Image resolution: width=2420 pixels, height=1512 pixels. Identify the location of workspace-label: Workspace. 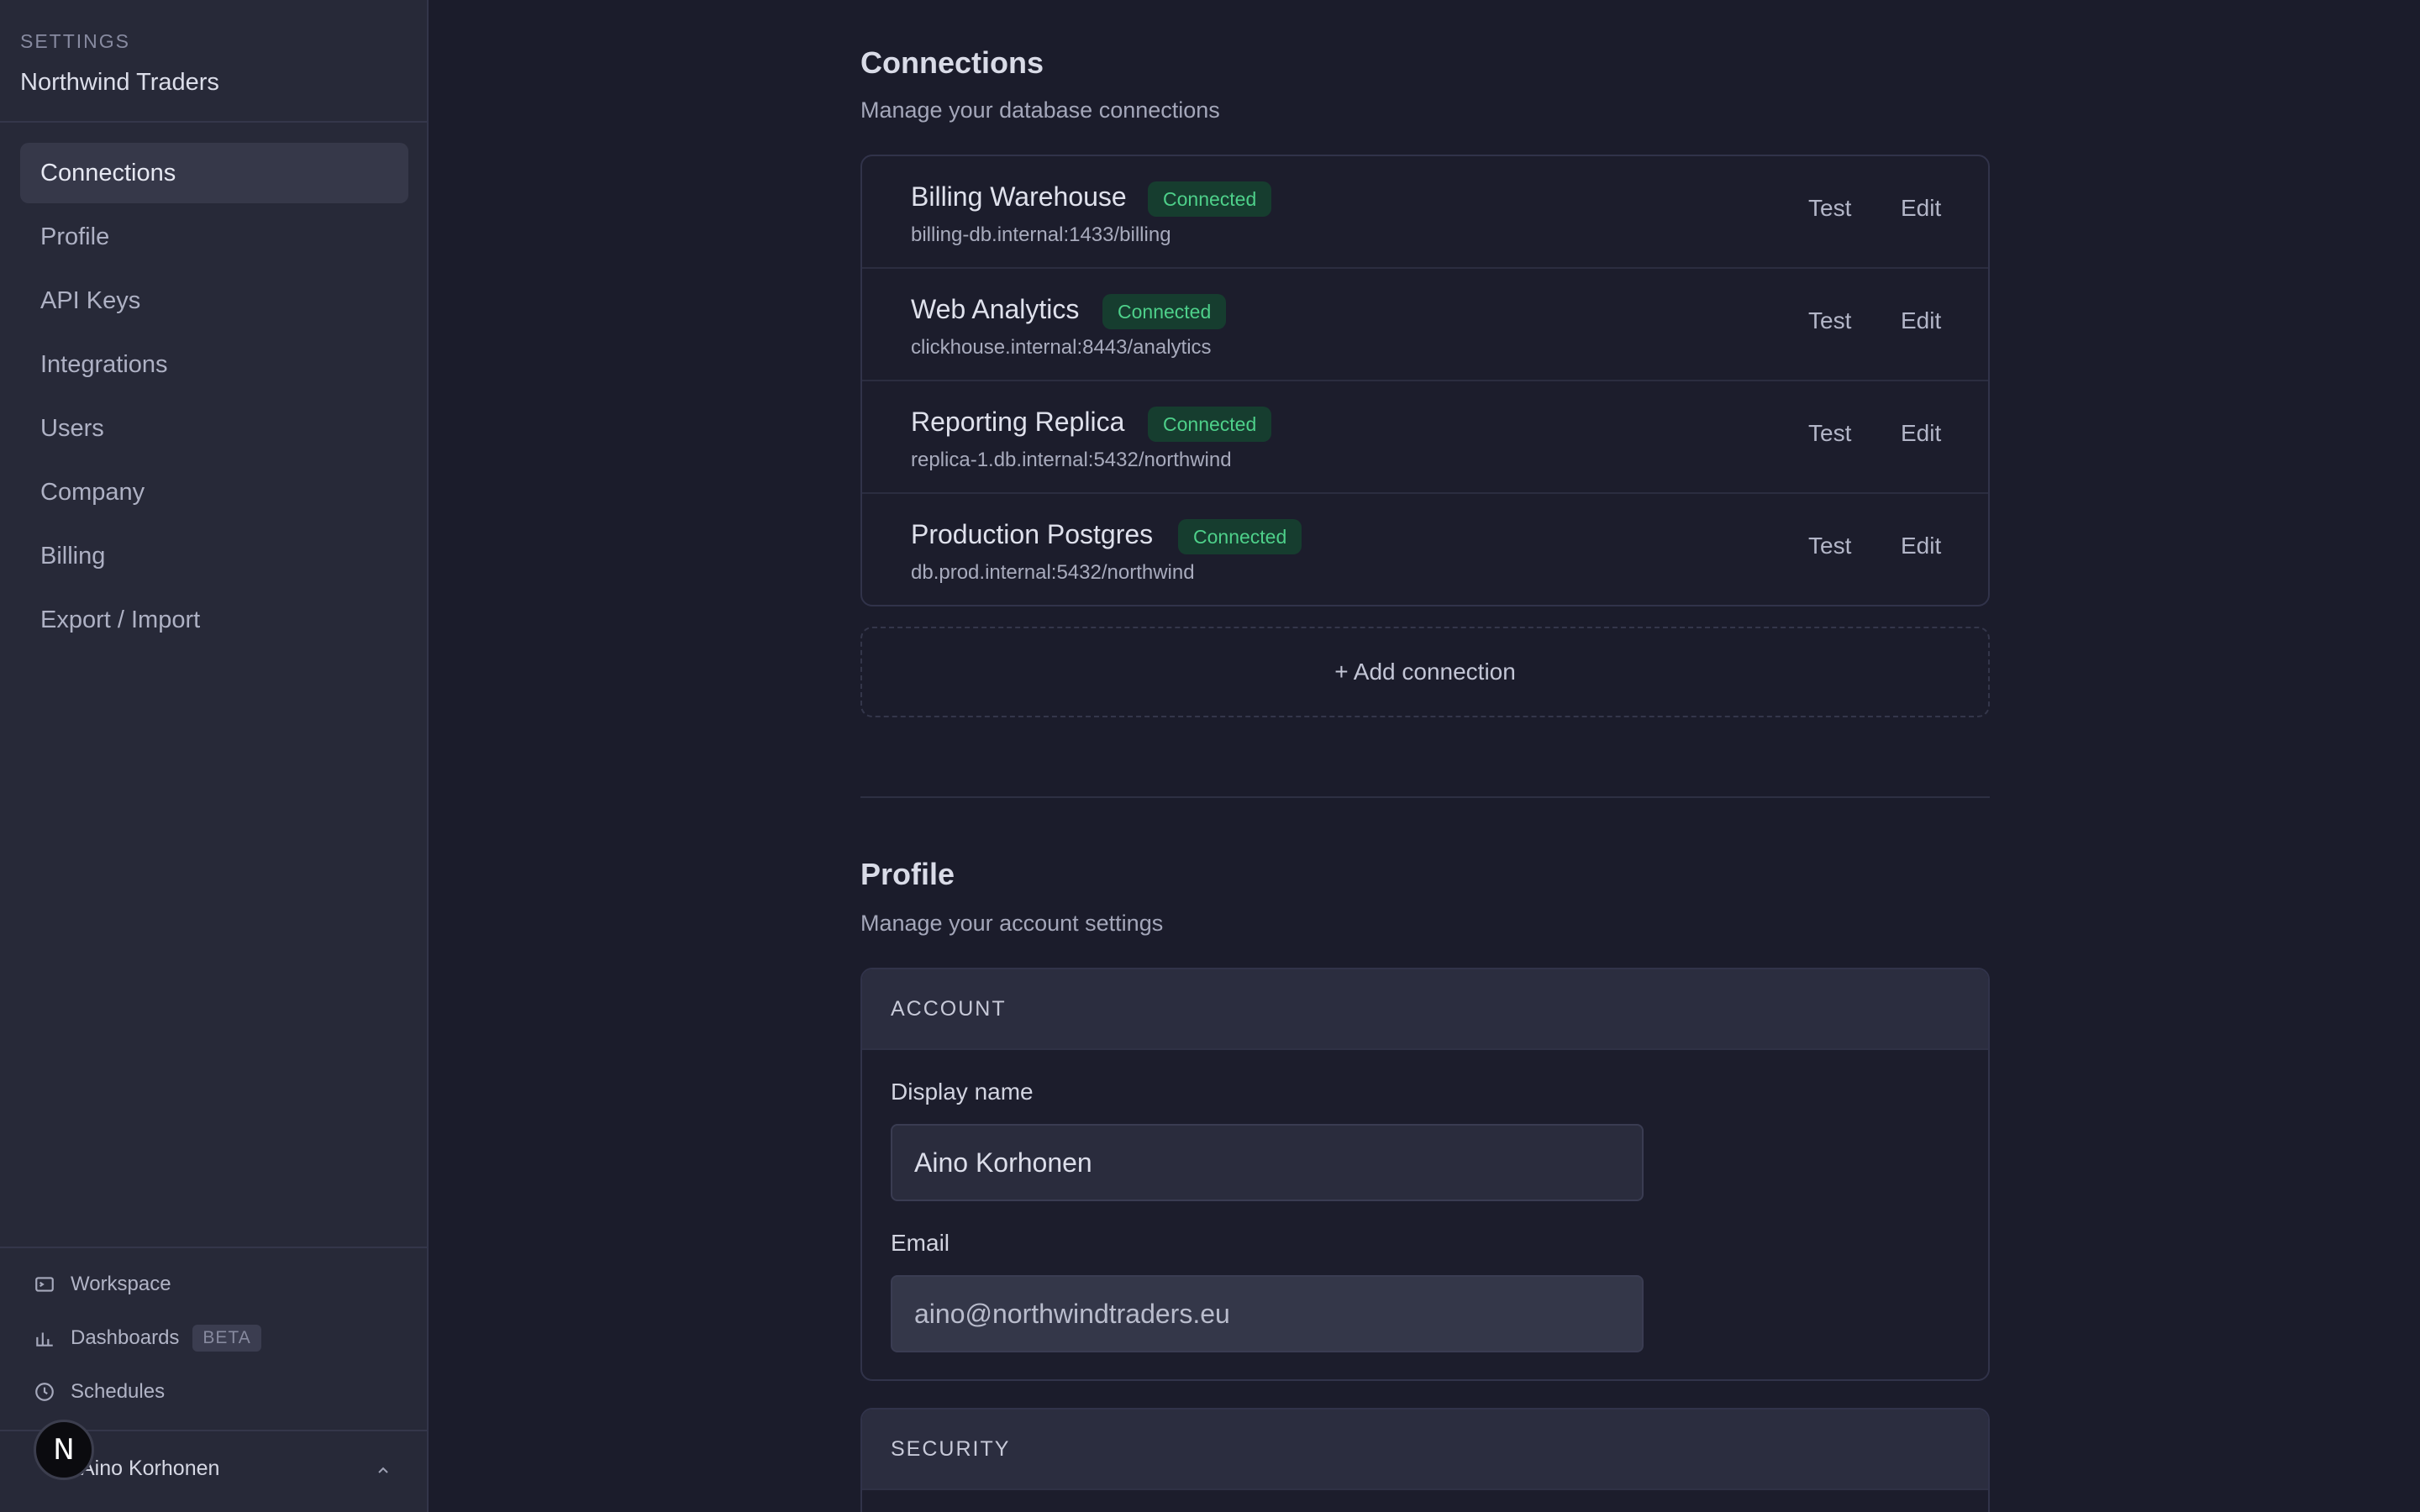
(121, 1284).